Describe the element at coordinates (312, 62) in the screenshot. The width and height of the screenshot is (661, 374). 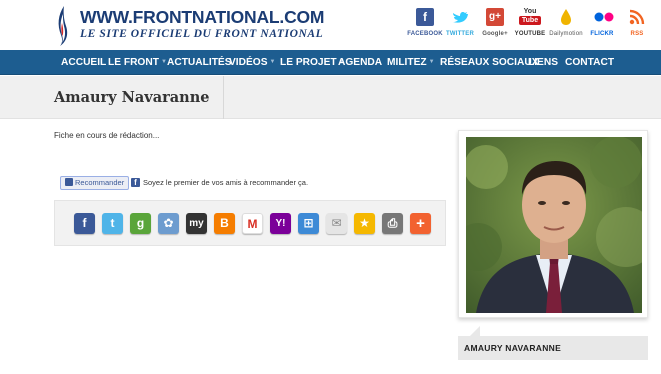
I see `nav-item-le-projet: LE PROJET ▼` at that location.